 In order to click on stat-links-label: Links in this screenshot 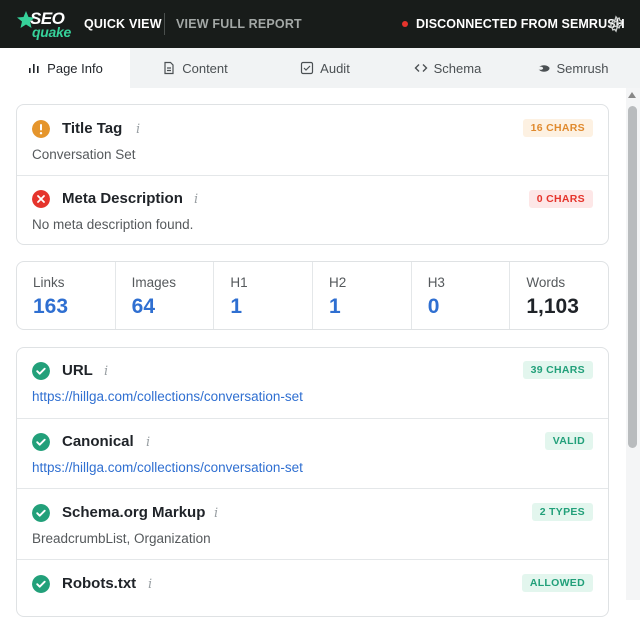, I will do `click(49, 282)`.